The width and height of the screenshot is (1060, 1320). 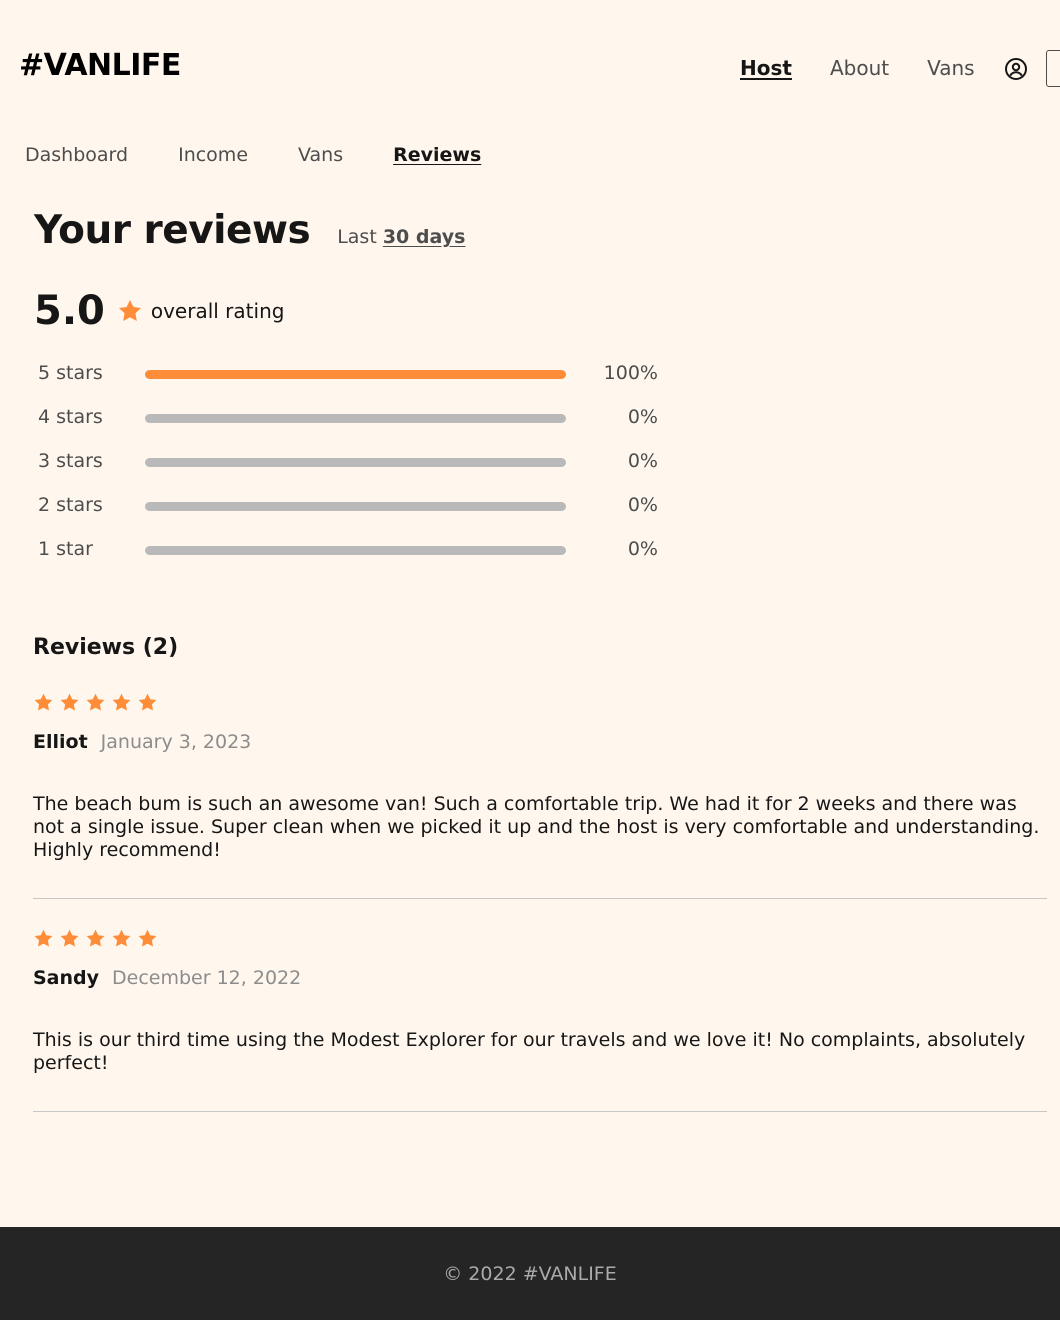 I want to click on page-title: Your reviews, so click(x=172, y=230).